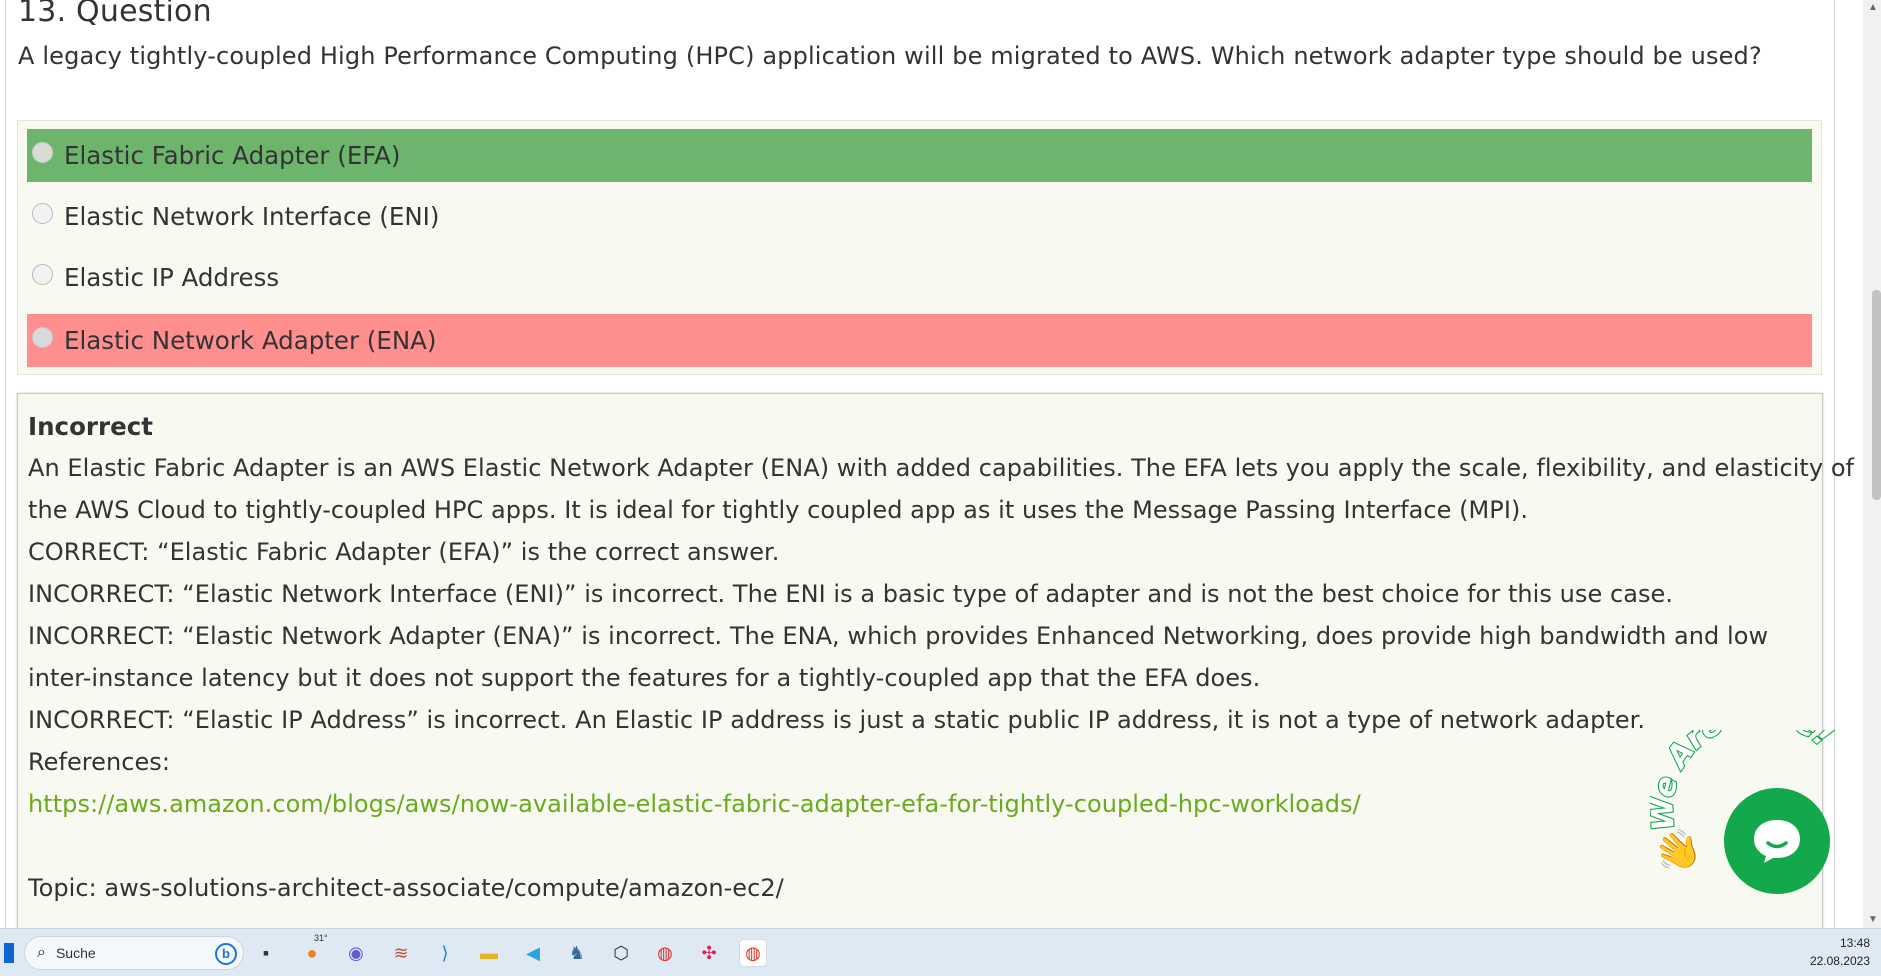 Image resolution: width=1881 pixels, height=976 pixels. What do you see at coordinates (75, 953) in the screenshot?
I see `search-placeholder: Suche` at bounding box center [75, 953].